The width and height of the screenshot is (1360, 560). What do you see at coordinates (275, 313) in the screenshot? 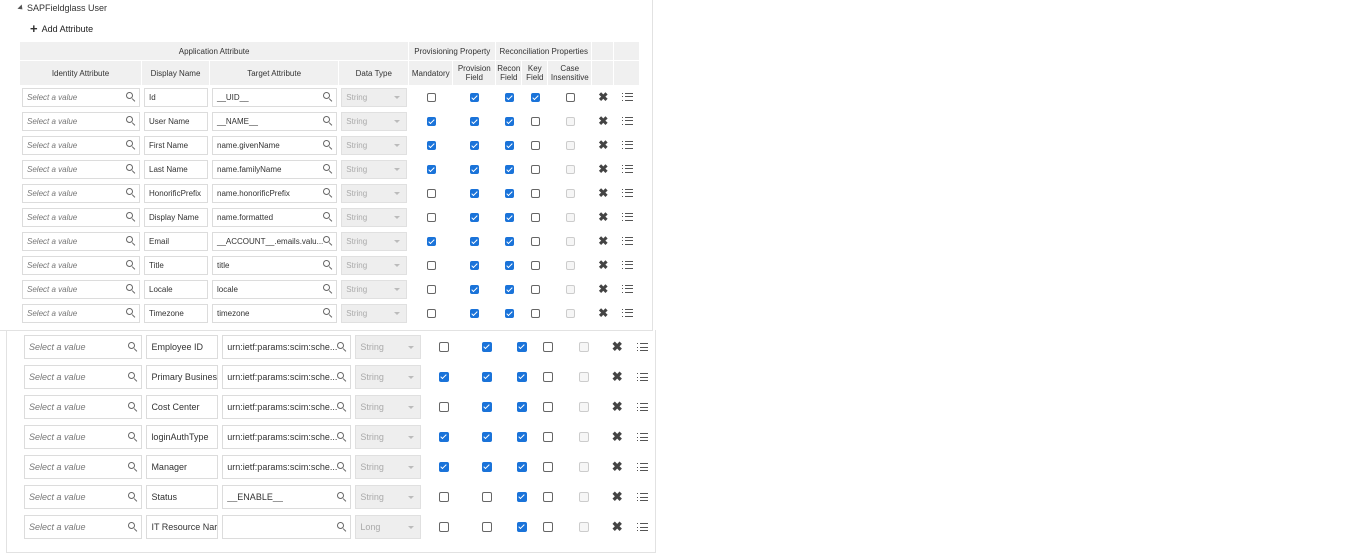
I see `target-attribute-input: timezone` at bounding box center [275, 313].